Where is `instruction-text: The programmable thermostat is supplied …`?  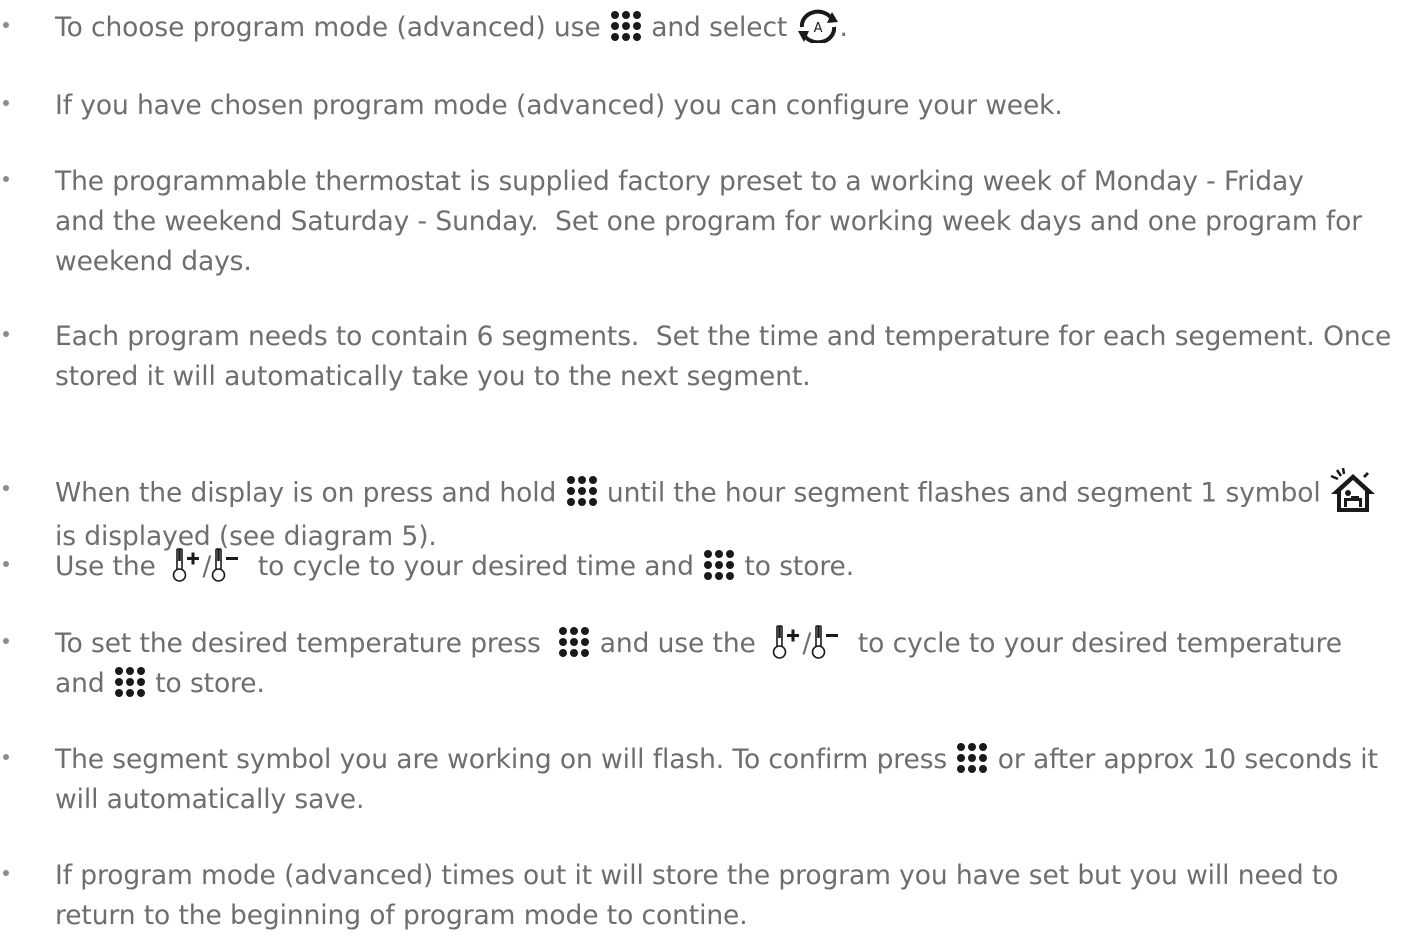
instruction-text: The programmable thermostat is supplied … is located at coordinates (725, 222).